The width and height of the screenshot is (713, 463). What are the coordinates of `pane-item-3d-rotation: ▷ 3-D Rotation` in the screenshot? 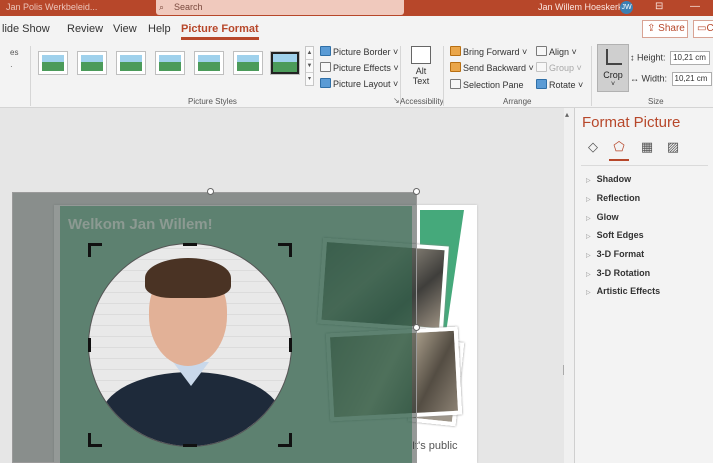 It's located at (618, 273).